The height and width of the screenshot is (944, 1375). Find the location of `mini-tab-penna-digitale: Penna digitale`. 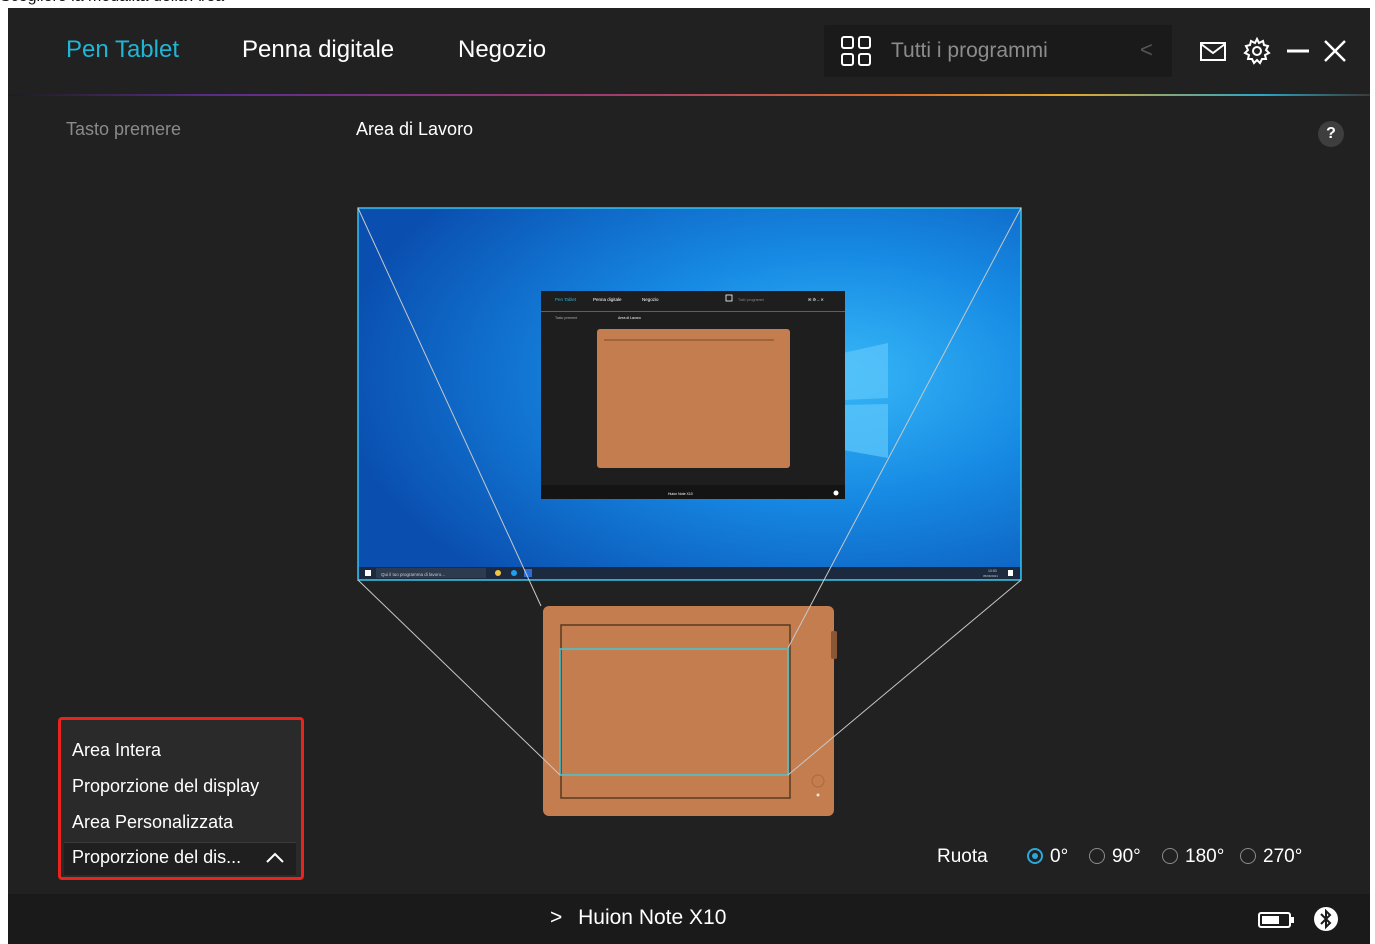

mini-tab-penna-digitale: Penna digitale is located at coordinates (607, 299).